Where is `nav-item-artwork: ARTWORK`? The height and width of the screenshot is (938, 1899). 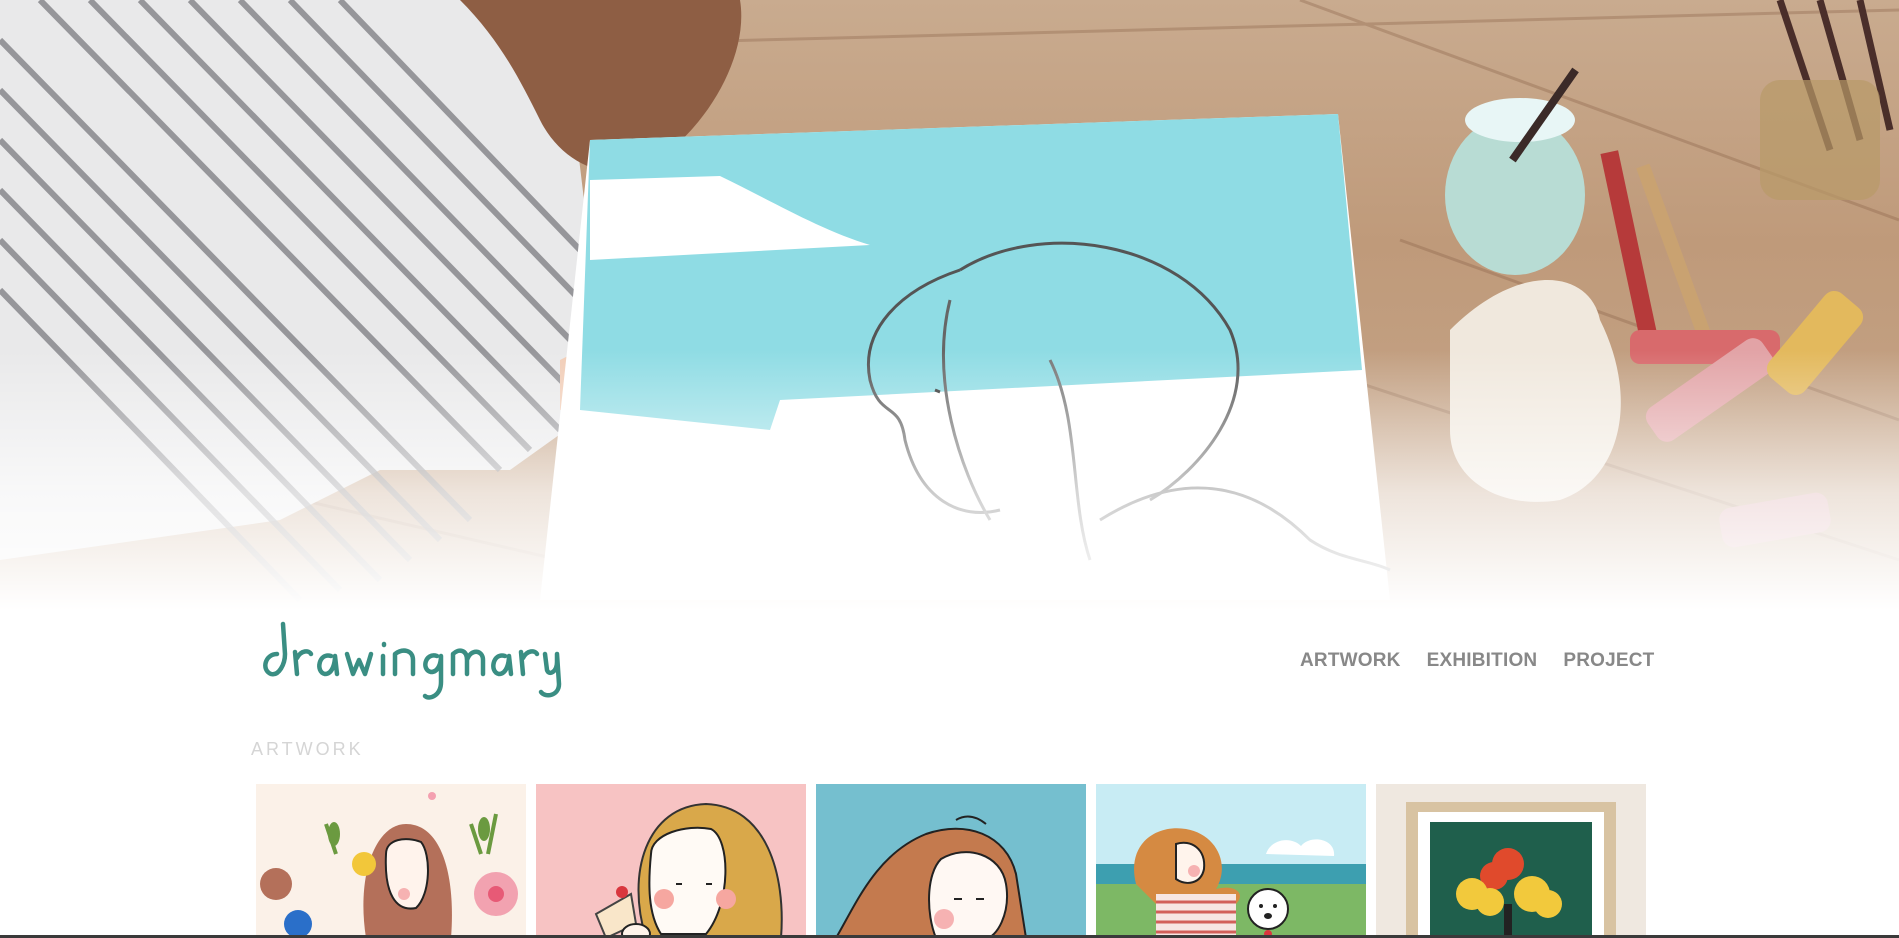
nav-item-artwork: ARTWORK is located at coordinates (1350, 661).